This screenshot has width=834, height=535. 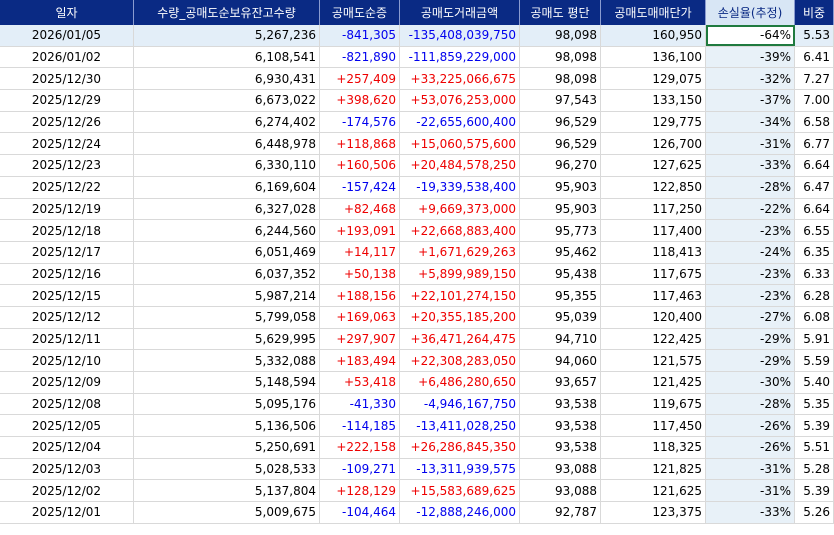 What do you see at coordinates (653, 209) in the screenshot?
I see `cell-trade-price: 117,250` at bounding box center [653, 209].